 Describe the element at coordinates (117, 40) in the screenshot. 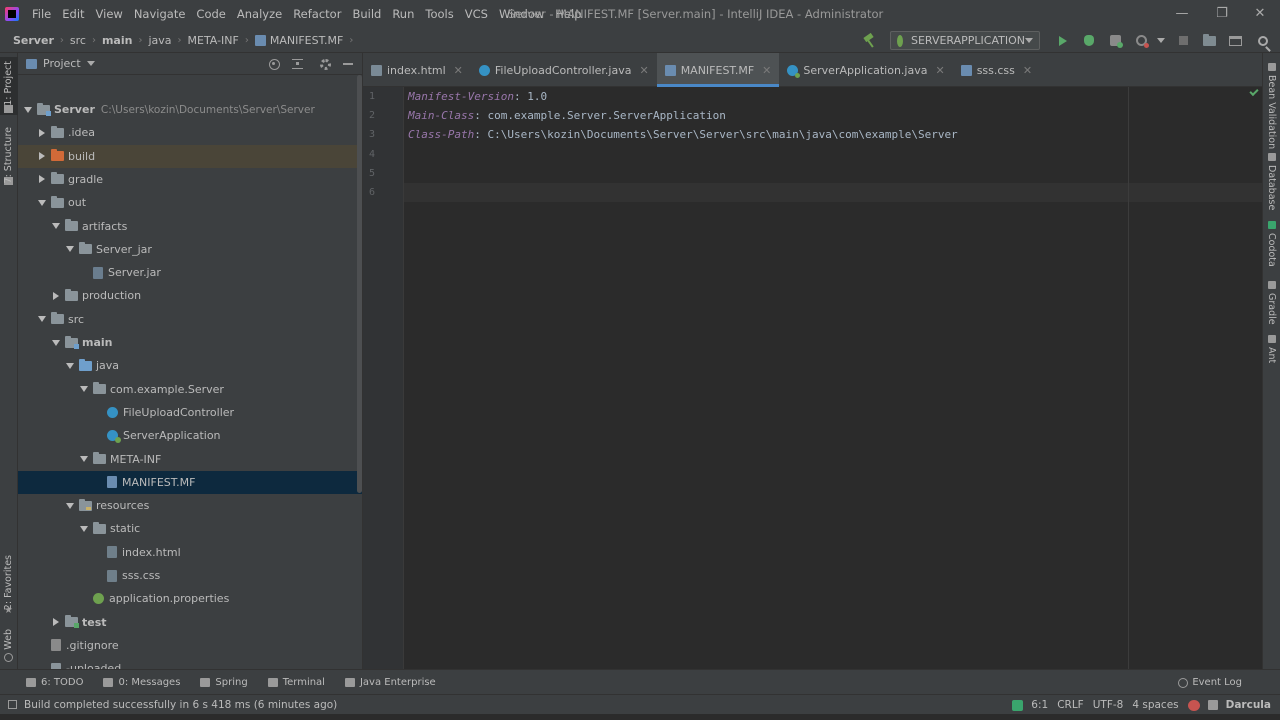

I see `breadcrumb-main: main` at that location.